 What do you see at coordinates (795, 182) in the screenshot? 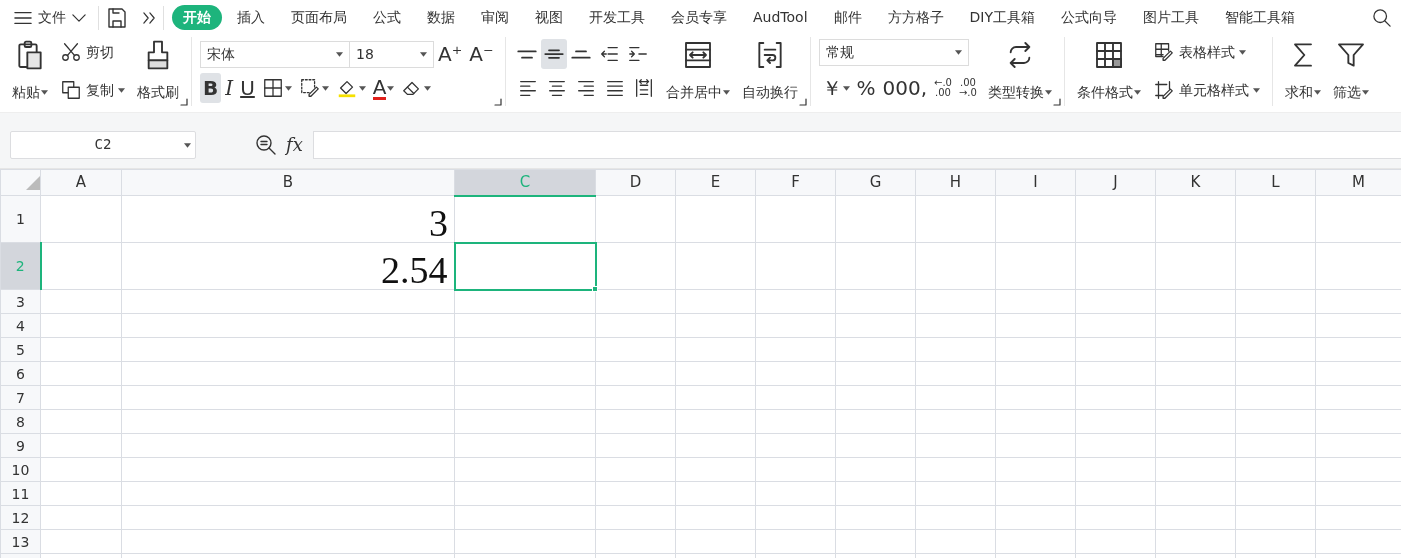
I see `column-header: F` at bounding box center [795, 182].